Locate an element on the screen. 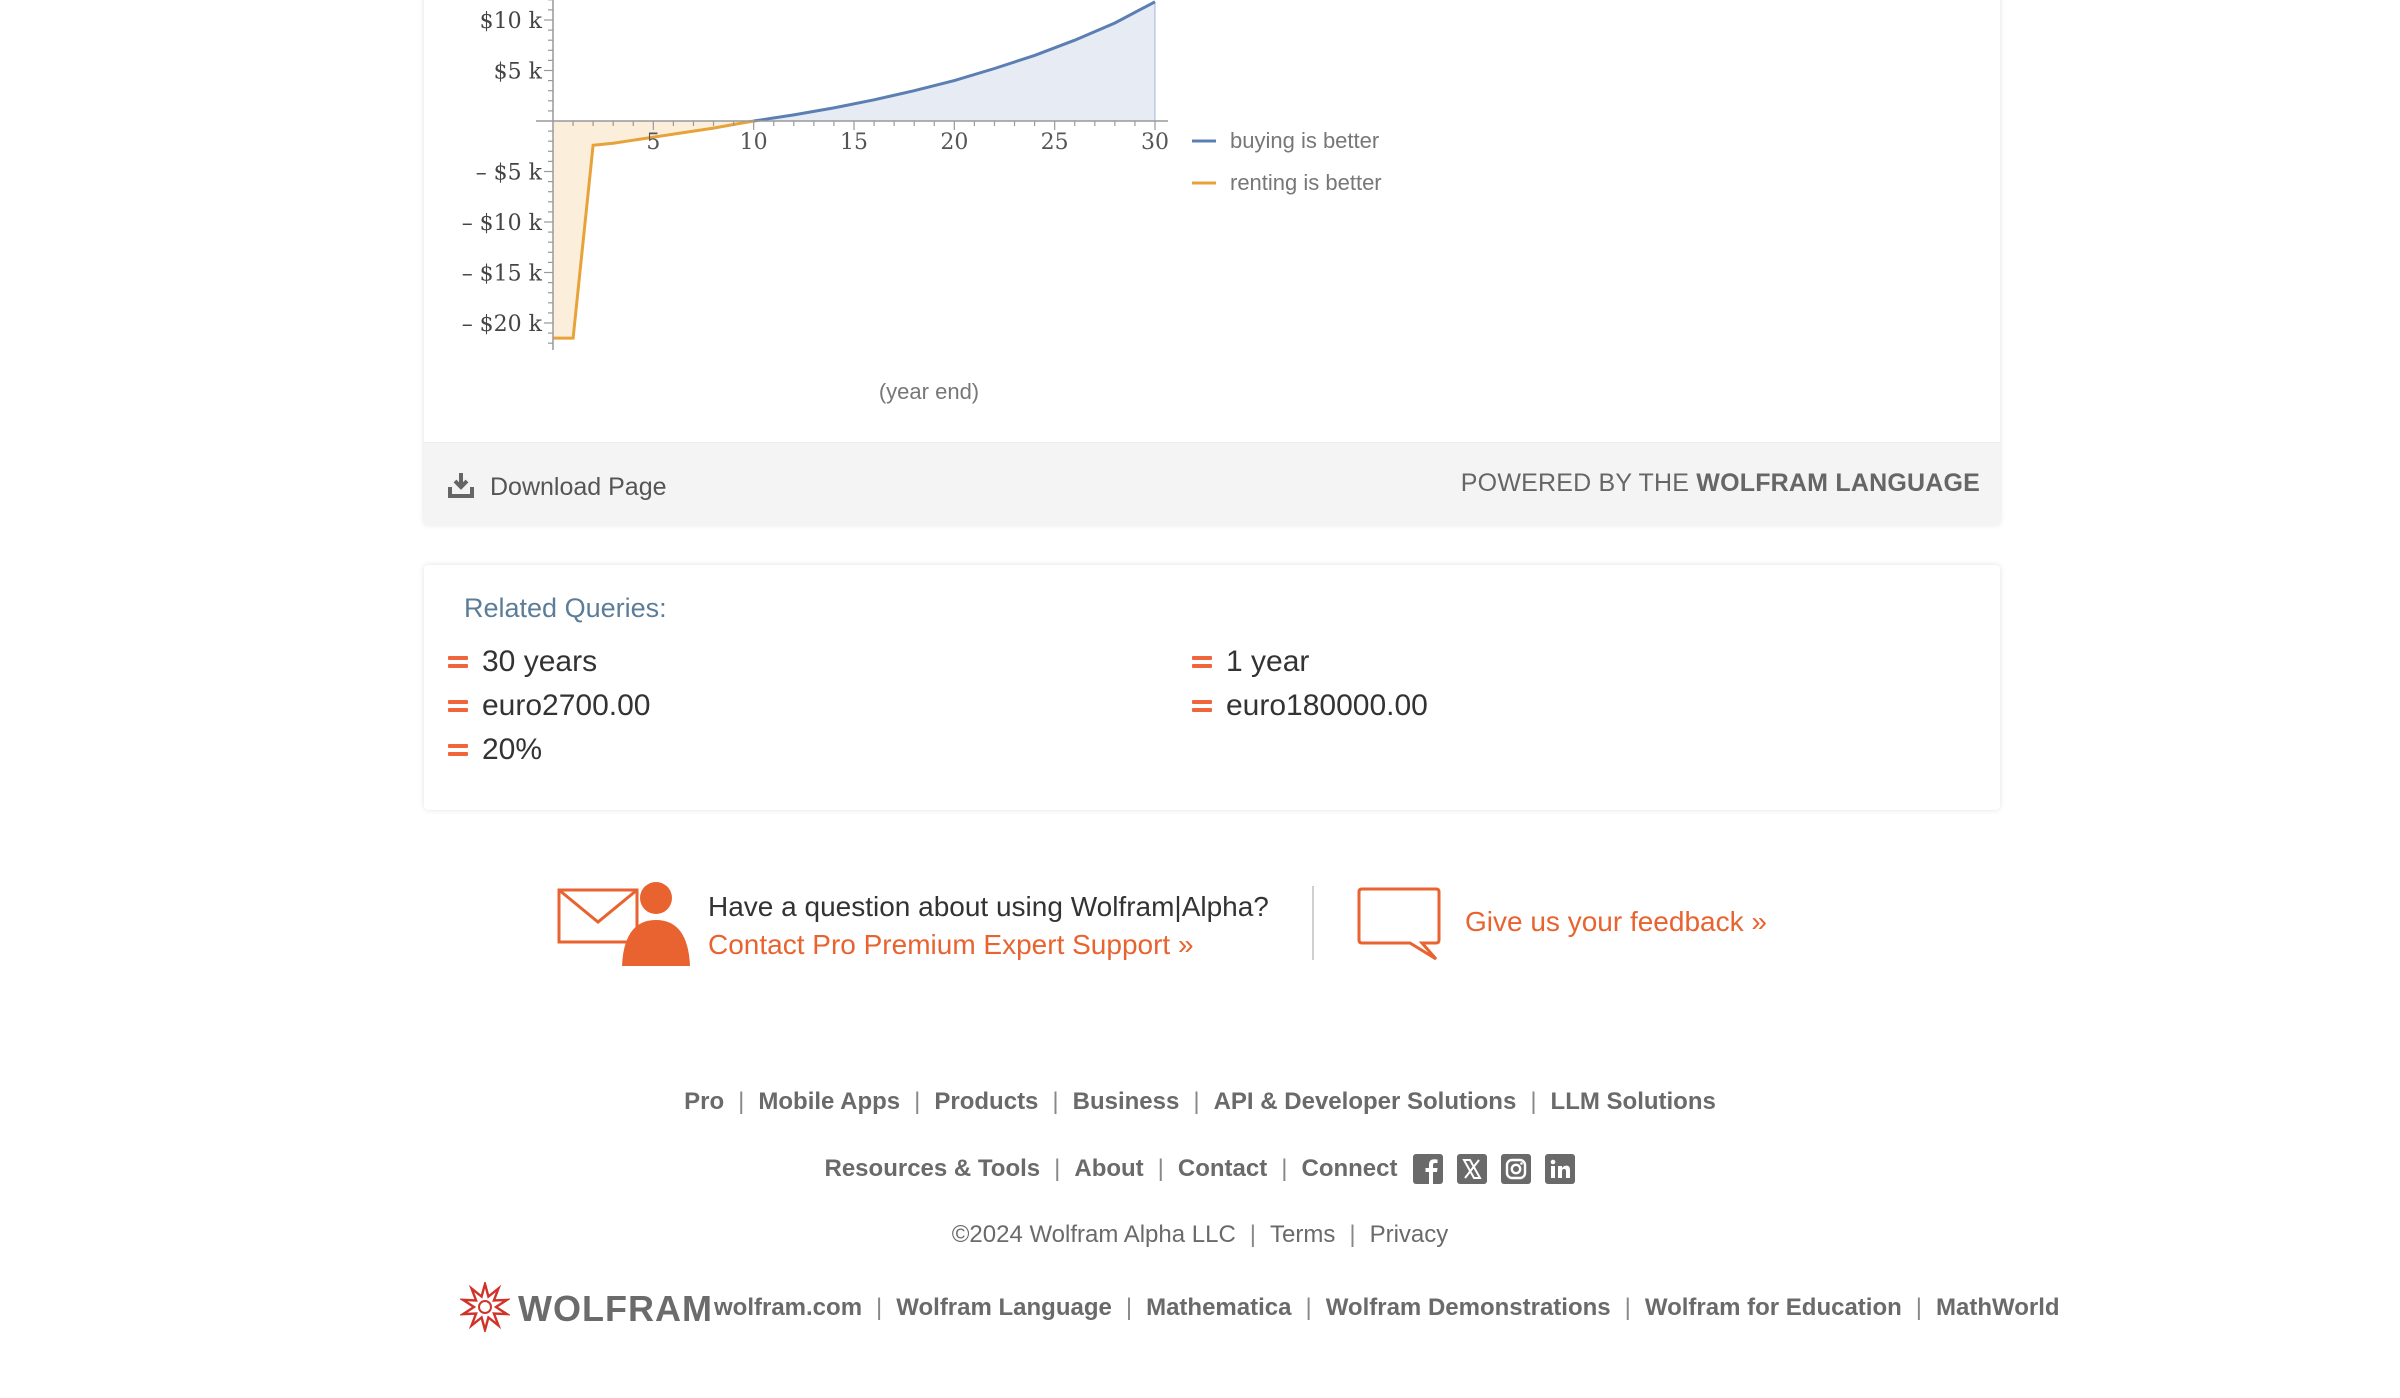 The height and width of the screenshot is (1398, 2400). feedback-link: Give us your feedback » is located at coordinates (1616, 922).